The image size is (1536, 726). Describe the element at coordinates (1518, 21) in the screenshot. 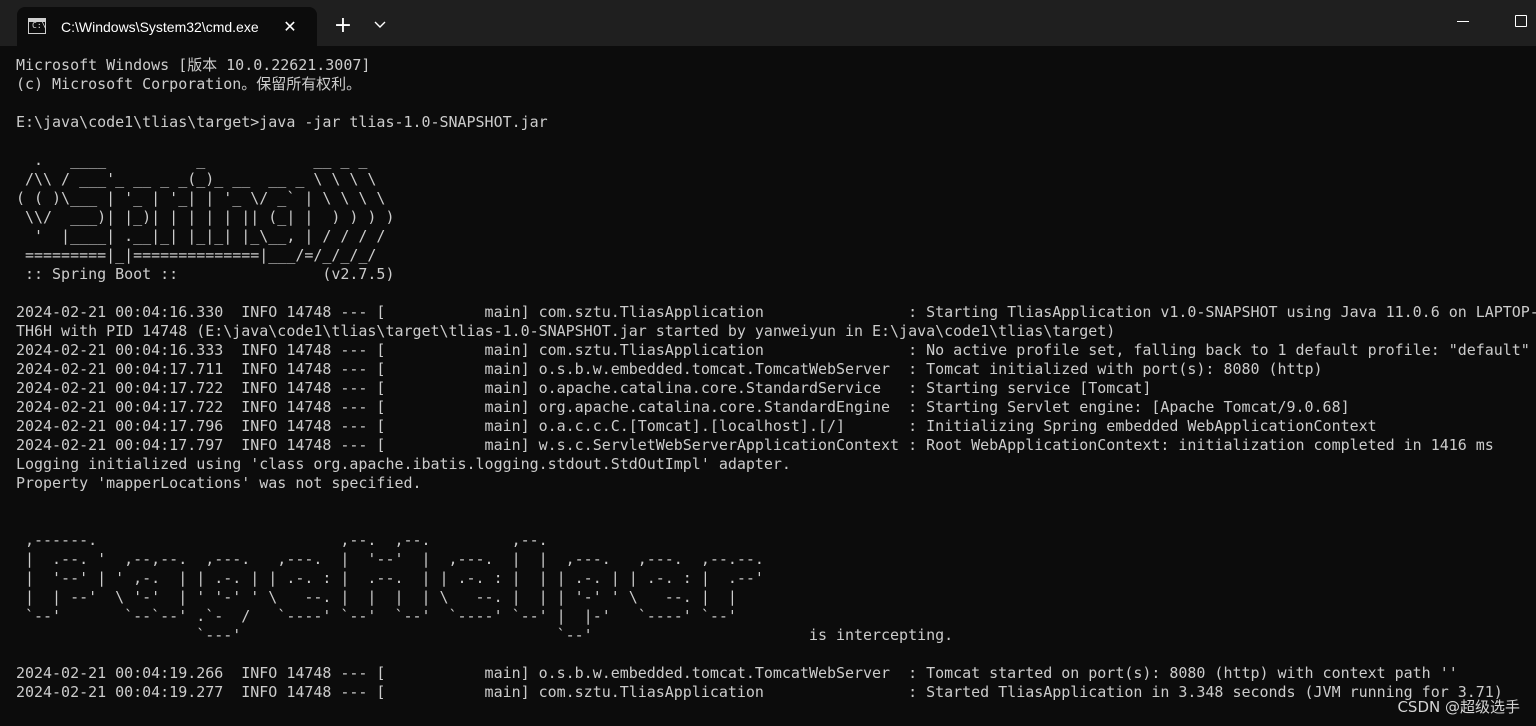

I see `maximize-icon` at that location.